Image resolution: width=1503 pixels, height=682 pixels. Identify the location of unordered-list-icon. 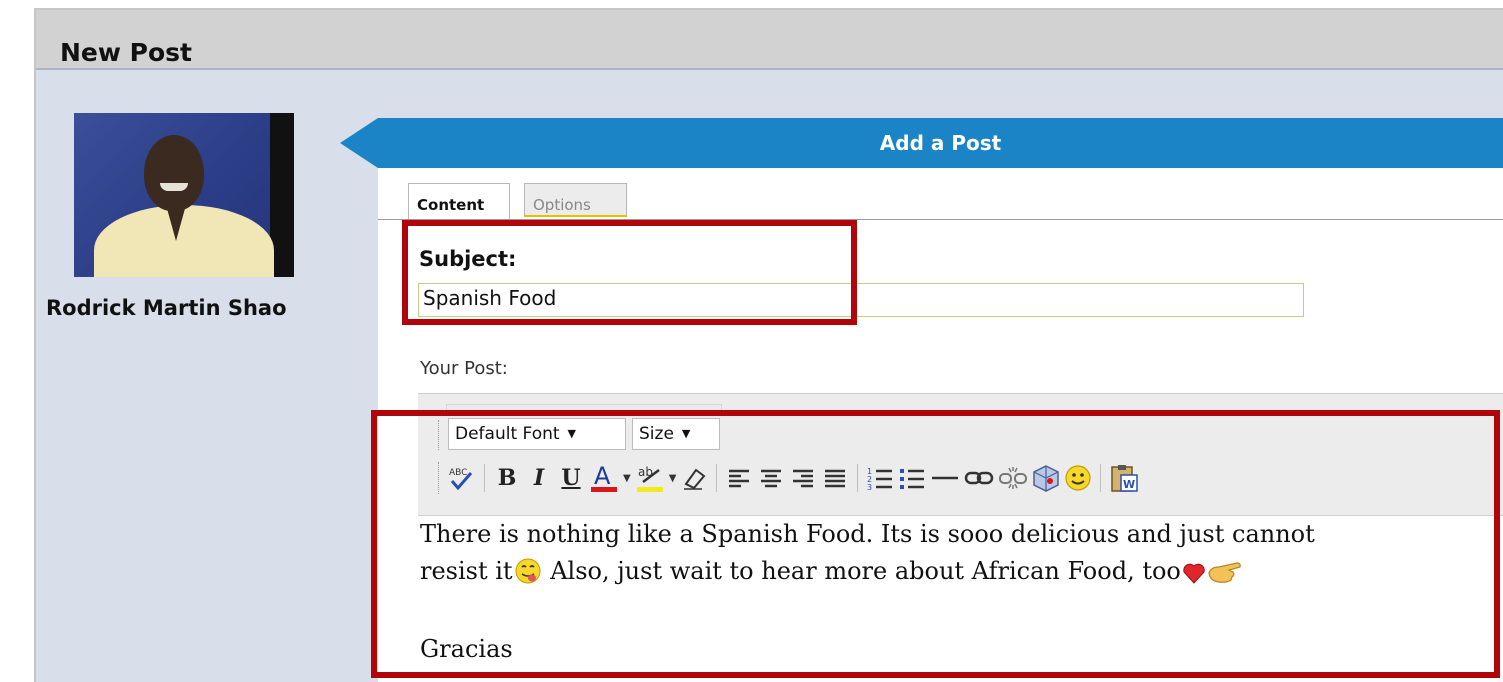
(912, 478).